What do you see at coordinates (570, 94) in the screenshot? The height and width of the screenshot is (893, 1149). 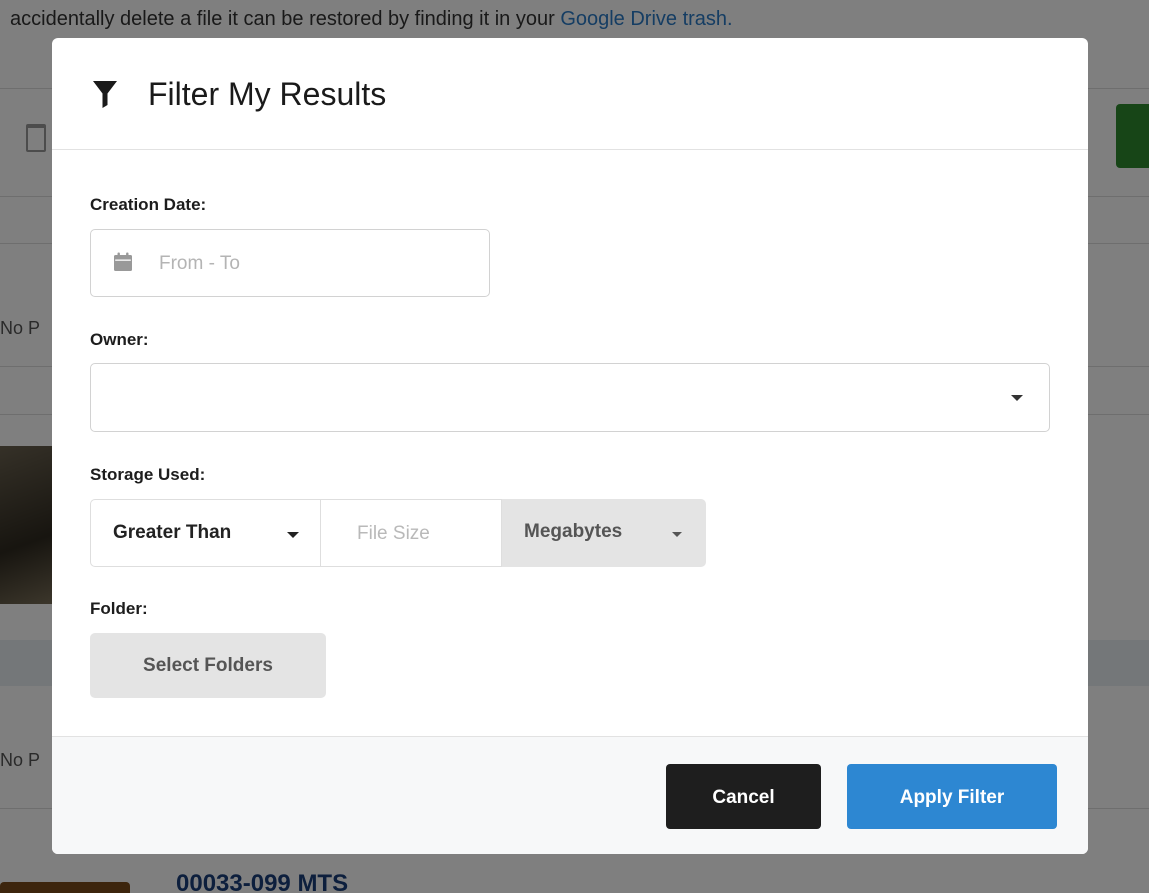 I see `modal-header: Filter My Results` at bounding box center [570, 94].